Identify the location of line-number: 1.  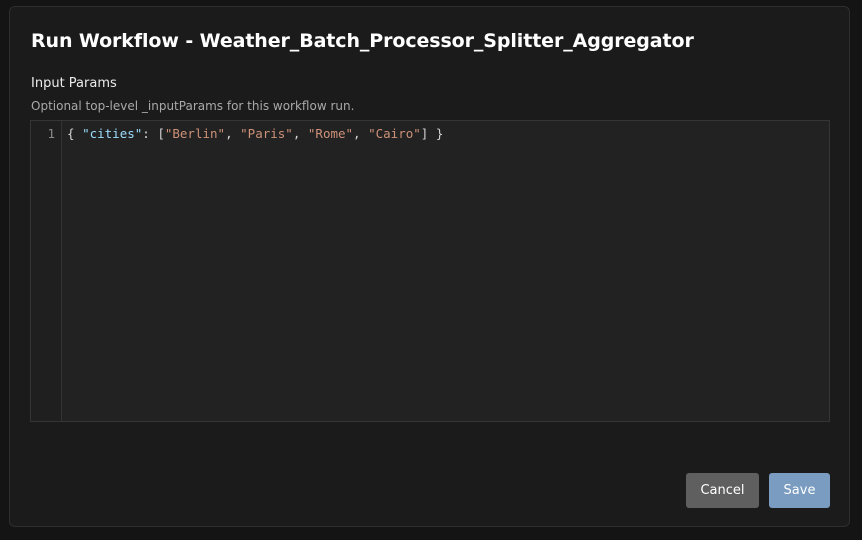
(51, 133).